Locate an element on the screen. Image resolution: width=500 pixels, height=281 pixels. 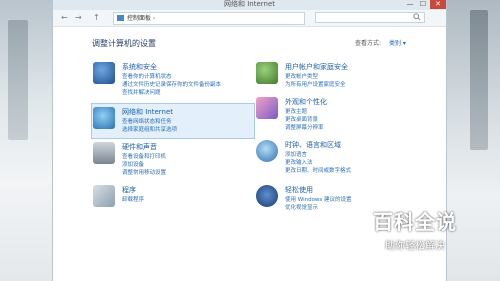
category-link: 卸载程序 is located at coordinates (133, 199).